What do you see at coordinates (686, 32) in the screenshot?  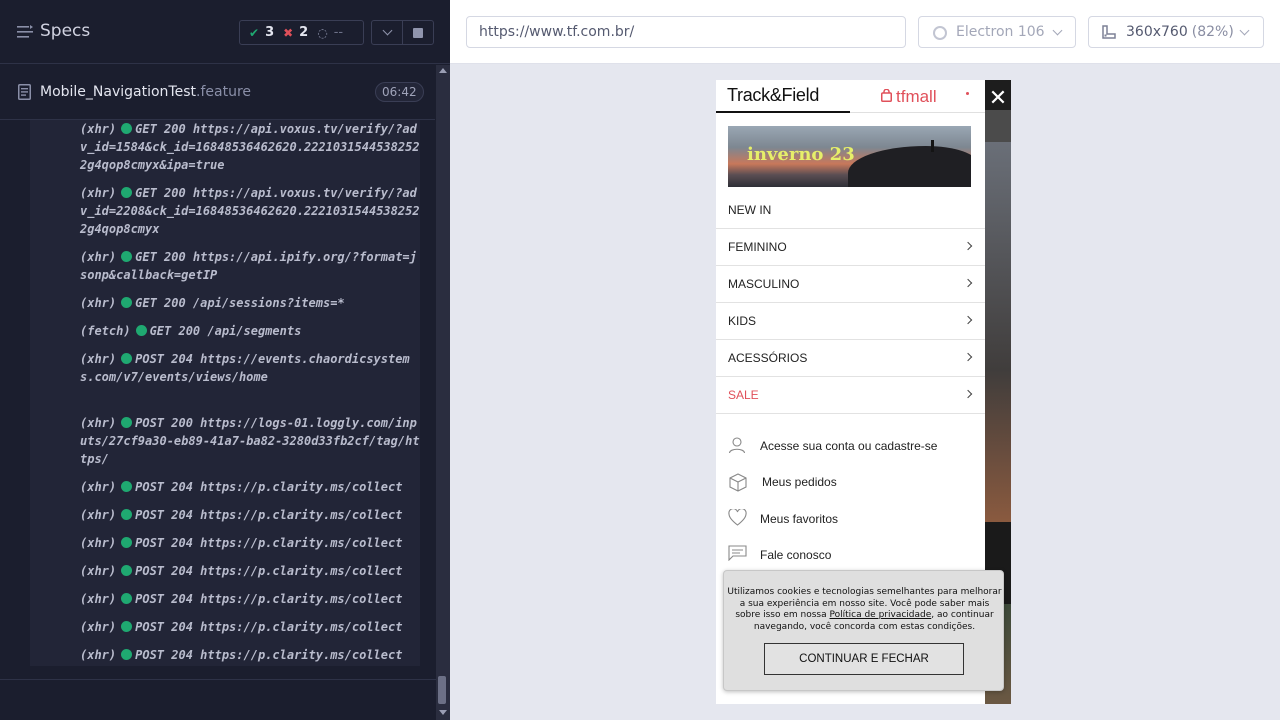 I see `url-bar: https://www.tf.com.br/` at bounding box center [686, 32].